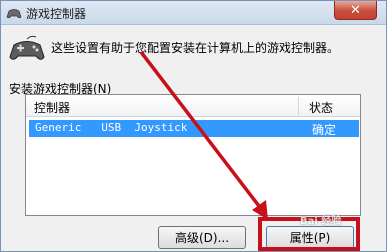 This screenshot has width=387, height=252. What do you see at coordinates (321, 107) in the screenshot?
I see `column-header-status: 状态` at bounding box center [321, 107].